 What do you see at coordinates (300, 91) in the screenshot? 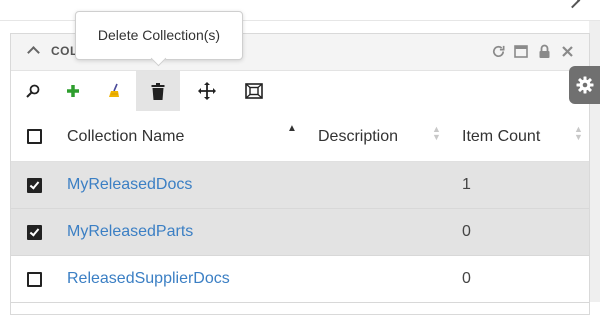
I see `toolbar` at bounding box center [300, 91].